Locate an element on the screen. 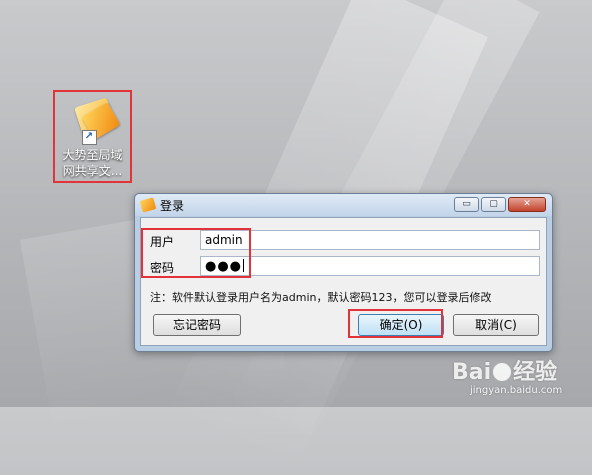  close-button: ✕ is located at coordinates (527, 204).